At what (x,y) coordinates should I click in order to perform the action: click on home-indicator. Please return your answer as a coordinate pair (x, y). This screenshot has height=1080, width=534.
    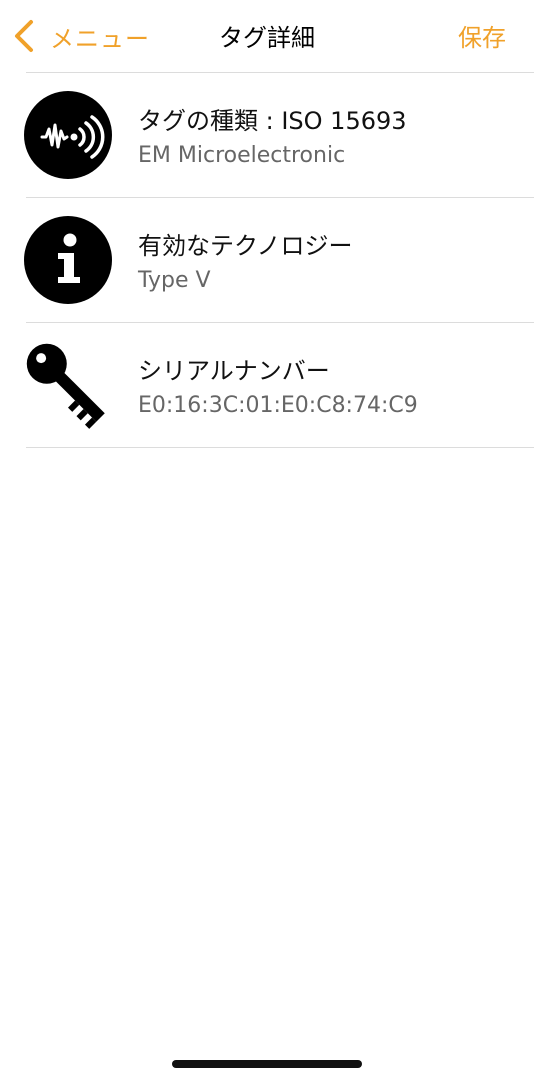
    Looking at the image, I should click on (267, 1064).